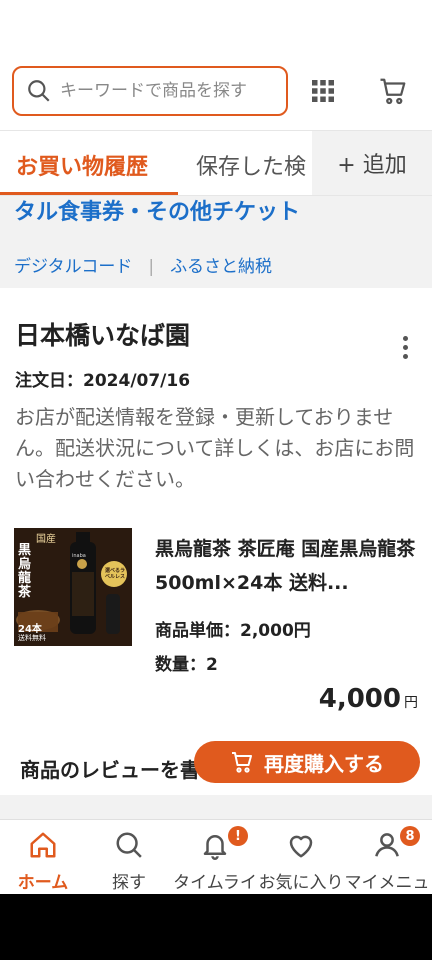 The width and height of the screenshot is (432, 960). Describe the element at coordinates (129, 883) in the screenshot. I see `nav-search-label: 探す` at that location.